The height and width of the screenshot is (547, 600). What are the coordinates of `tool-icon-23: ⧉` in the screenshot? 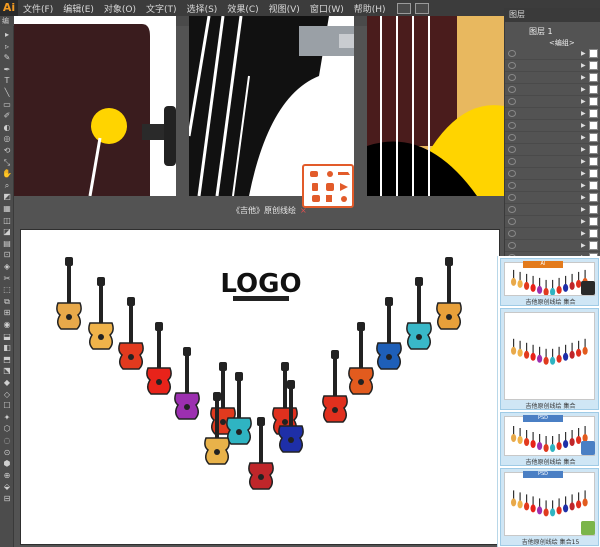 It's located at (7, 301).